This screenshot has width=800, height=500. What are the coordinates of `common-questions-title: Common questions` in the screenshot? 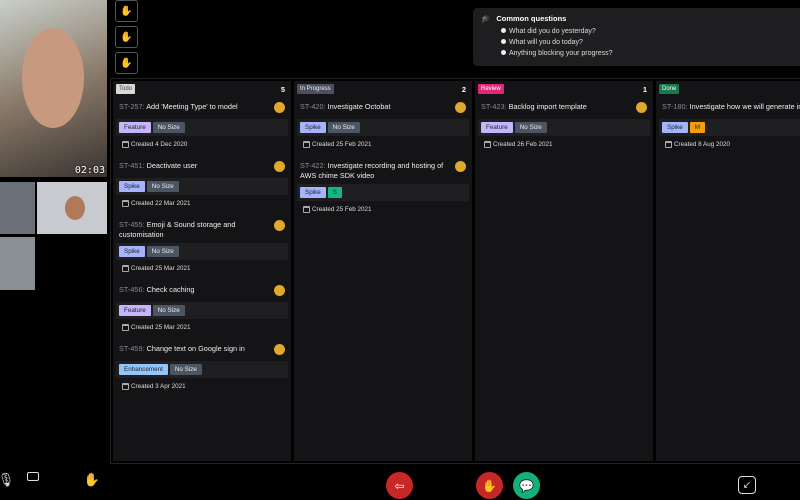 It's located at (531, 18).